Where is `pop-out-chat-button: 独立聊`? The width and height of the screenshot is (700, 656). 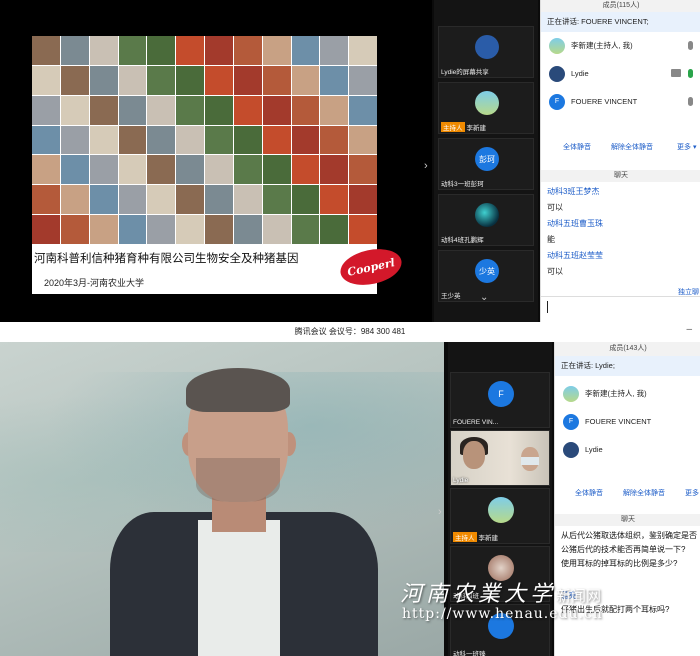 pop-out-chat-button: 独立聊 is located at coordinates (688, 292).